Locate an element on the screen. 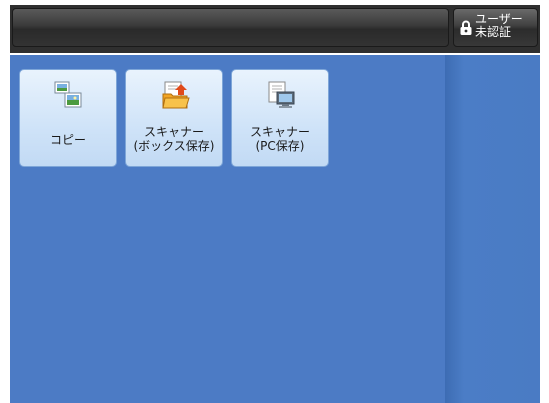 This screenshot has width=549, height=403. app-tile-copy: コピー is located at coordinates (68, 118).